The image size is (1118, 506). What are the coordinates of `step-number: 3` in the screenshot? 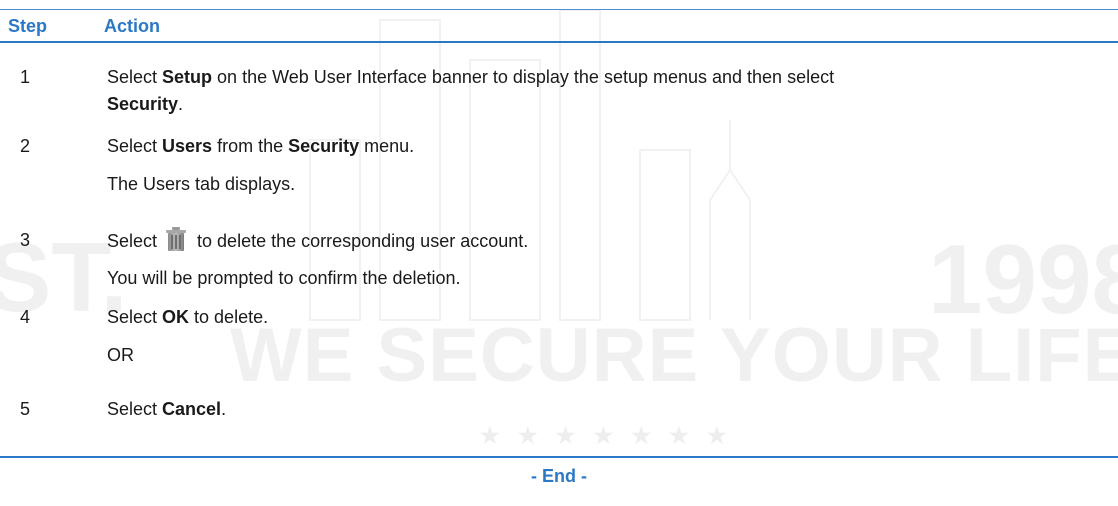 It's located at (25, 240).